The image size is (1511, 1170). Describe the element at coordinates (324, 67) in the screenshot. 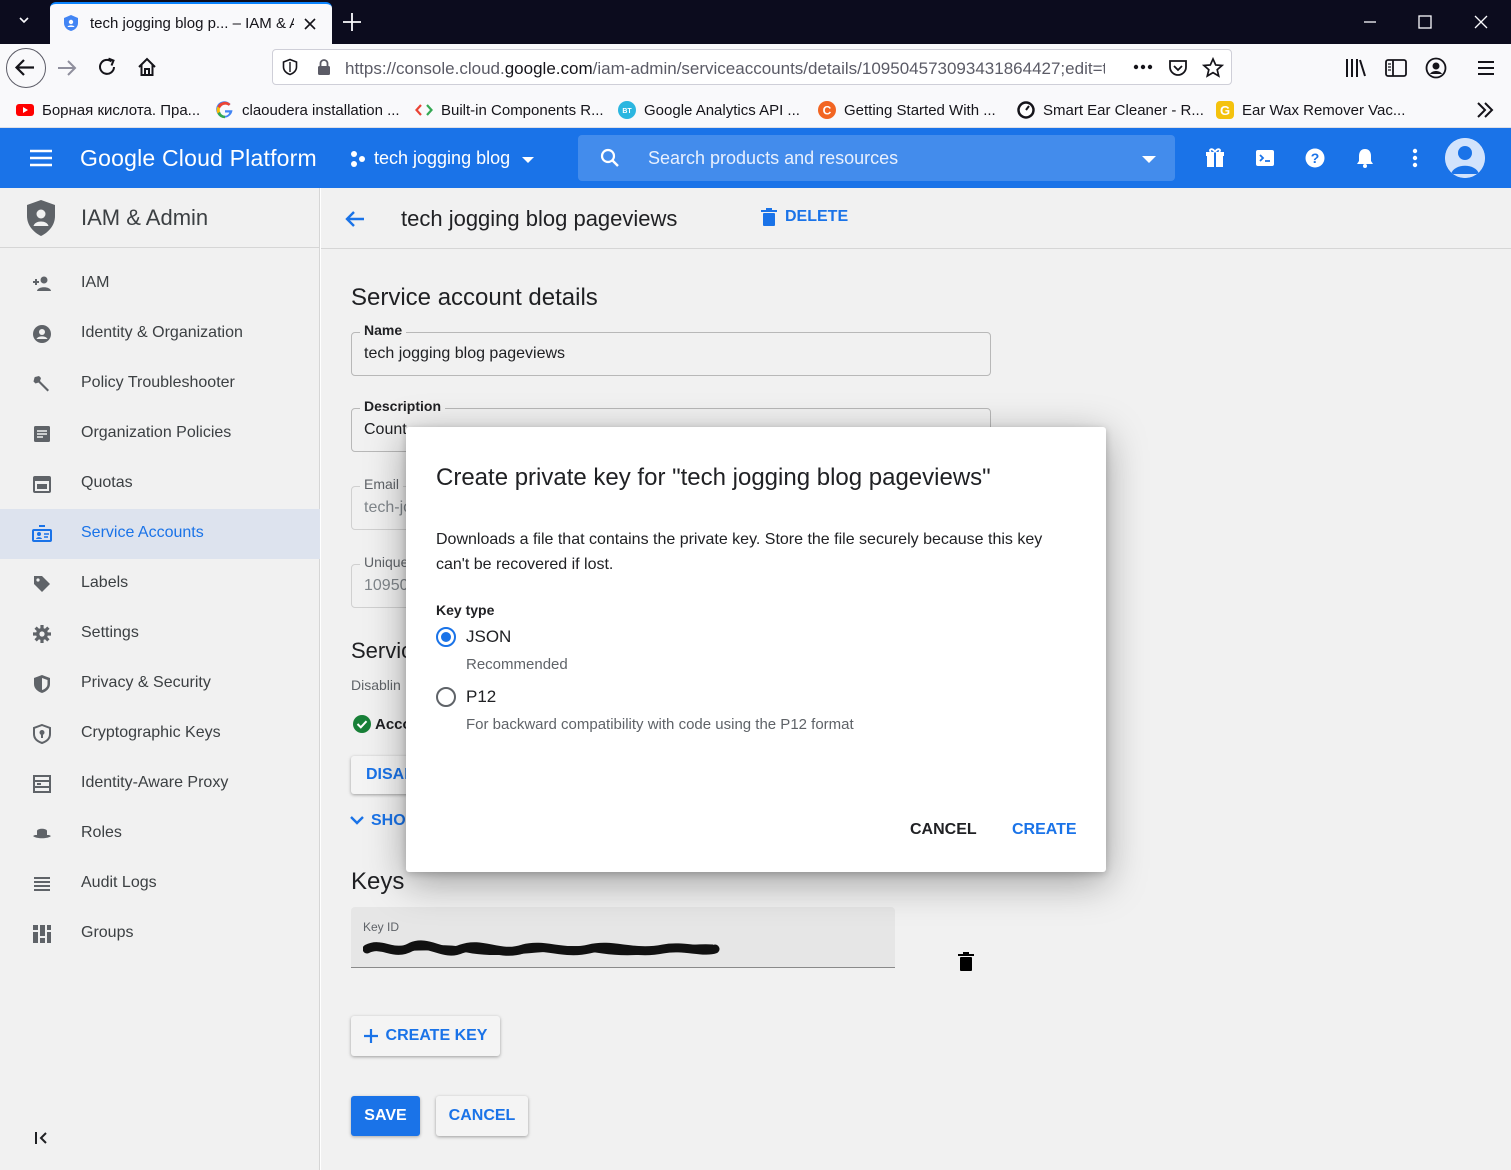

I see `lock-icon` at that location.